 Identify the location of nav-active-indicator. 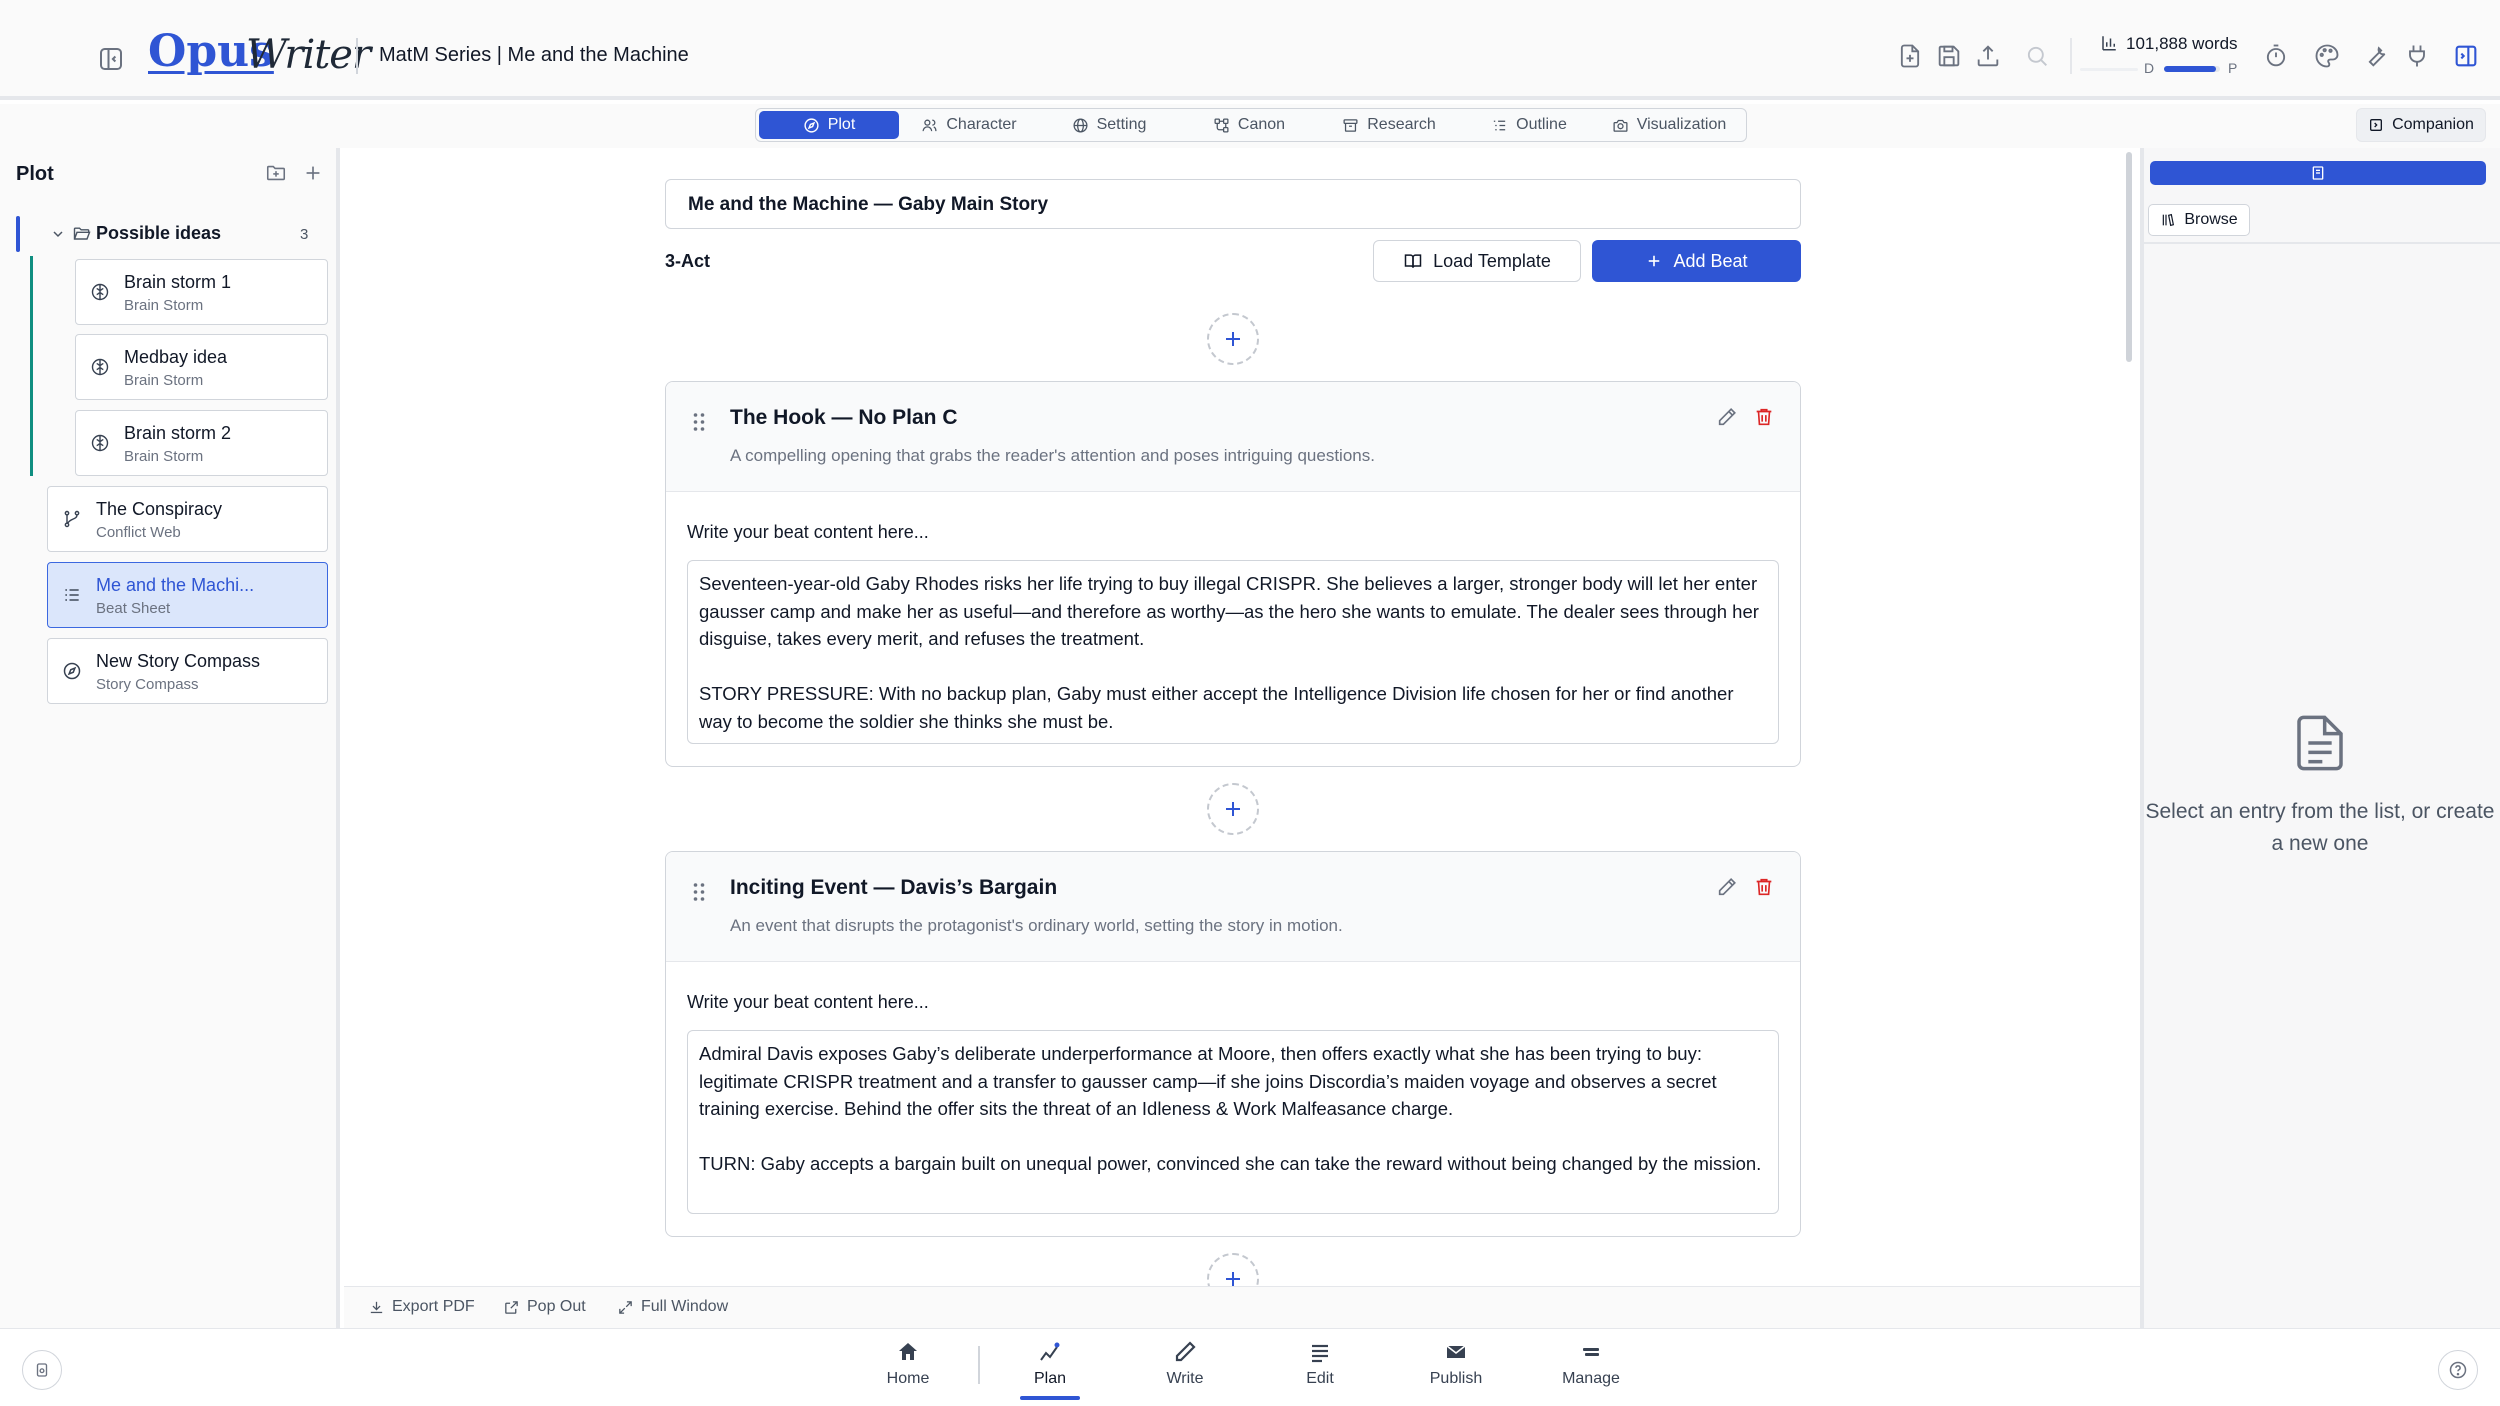
(1050, 1398).